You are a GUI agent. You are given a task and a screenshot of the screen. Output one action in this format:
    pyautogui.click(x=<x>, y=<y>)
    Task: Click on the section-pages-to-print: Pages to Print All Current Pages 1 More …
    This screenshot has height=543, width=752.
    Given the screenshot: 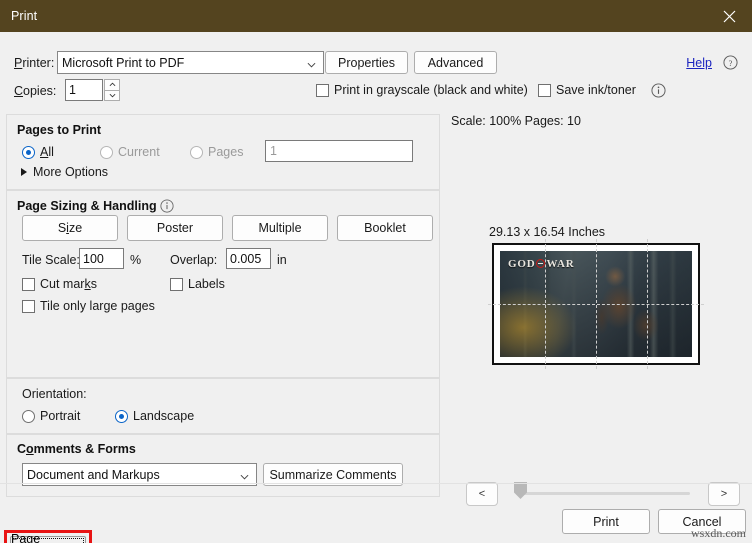 What is the action you would take?
    pyautogui.click(x=223, y=152)
    